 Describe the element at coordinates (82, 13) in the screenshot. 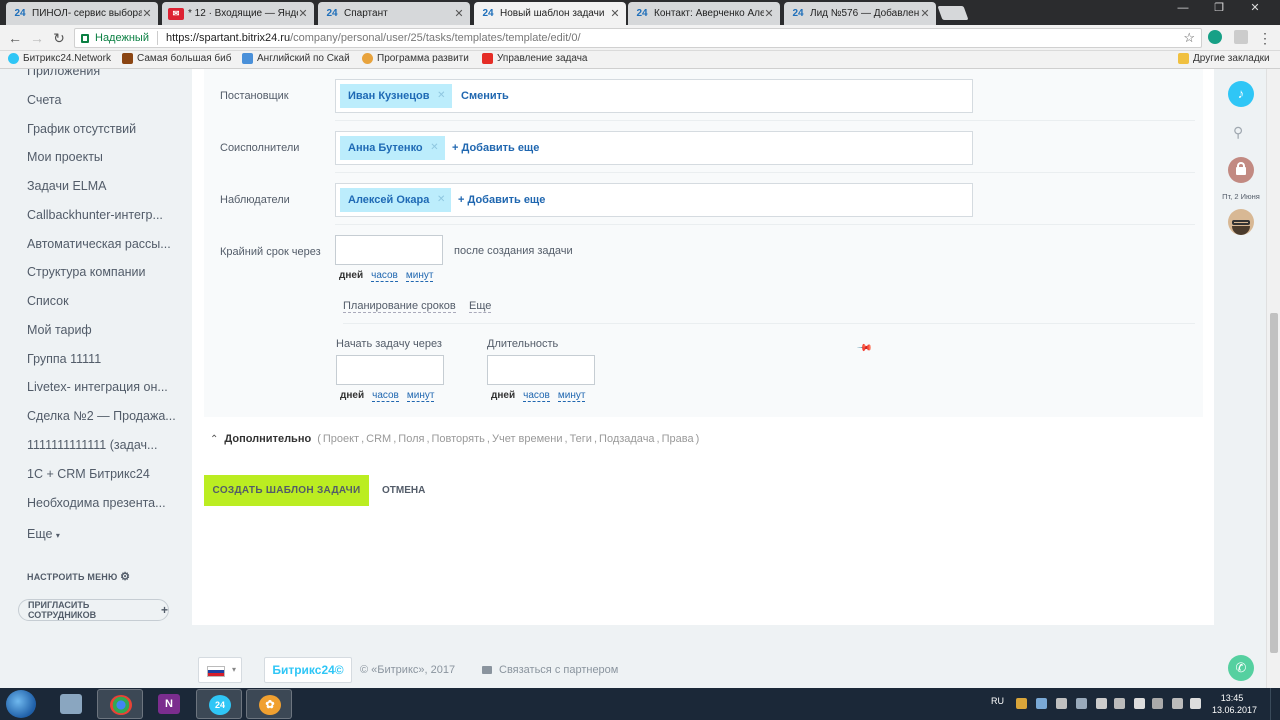

I see `browser-tab: 24 ПИНОЛ- сервис выбора ✕` at that location.